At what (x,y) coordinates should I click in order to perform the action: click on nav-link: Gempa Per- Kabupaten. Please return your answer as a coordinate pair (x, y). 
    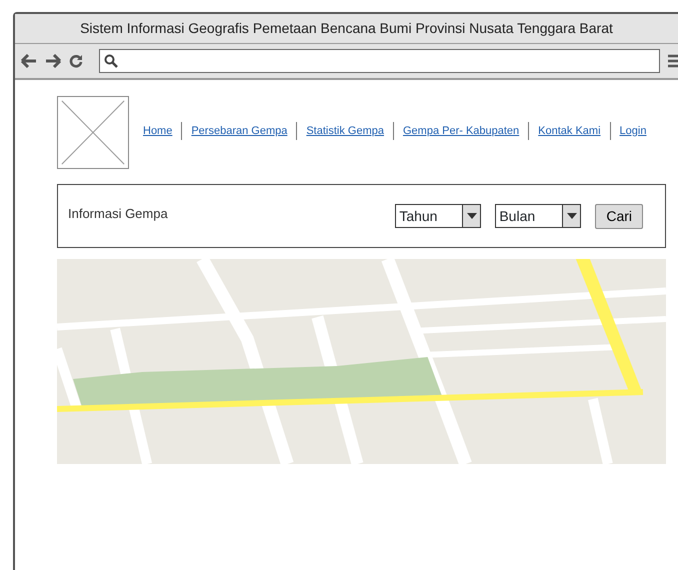
    Looking at the image, I should click on (461, 131).